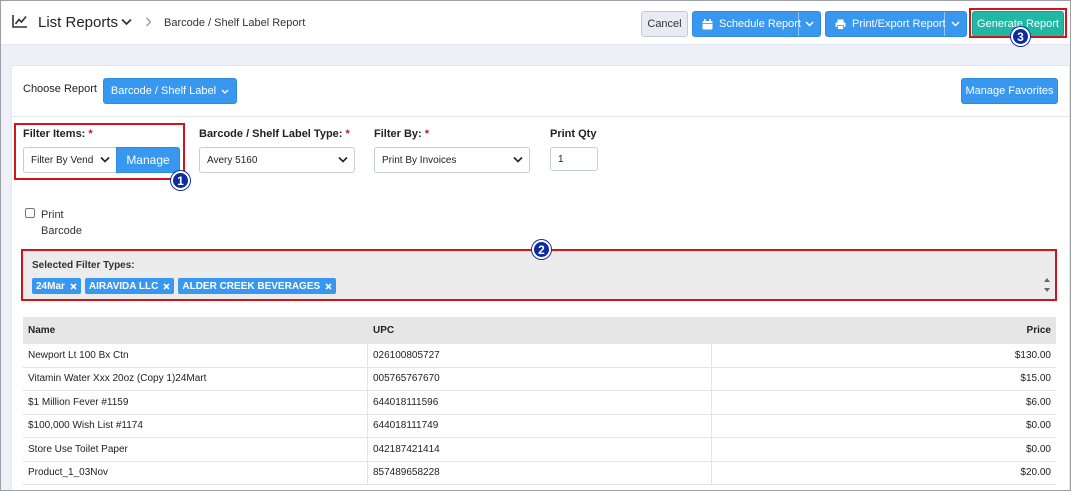 The width and height of the screenshot is (1071, 491). I want to click on app-title: List Reports, so click(78, 22).